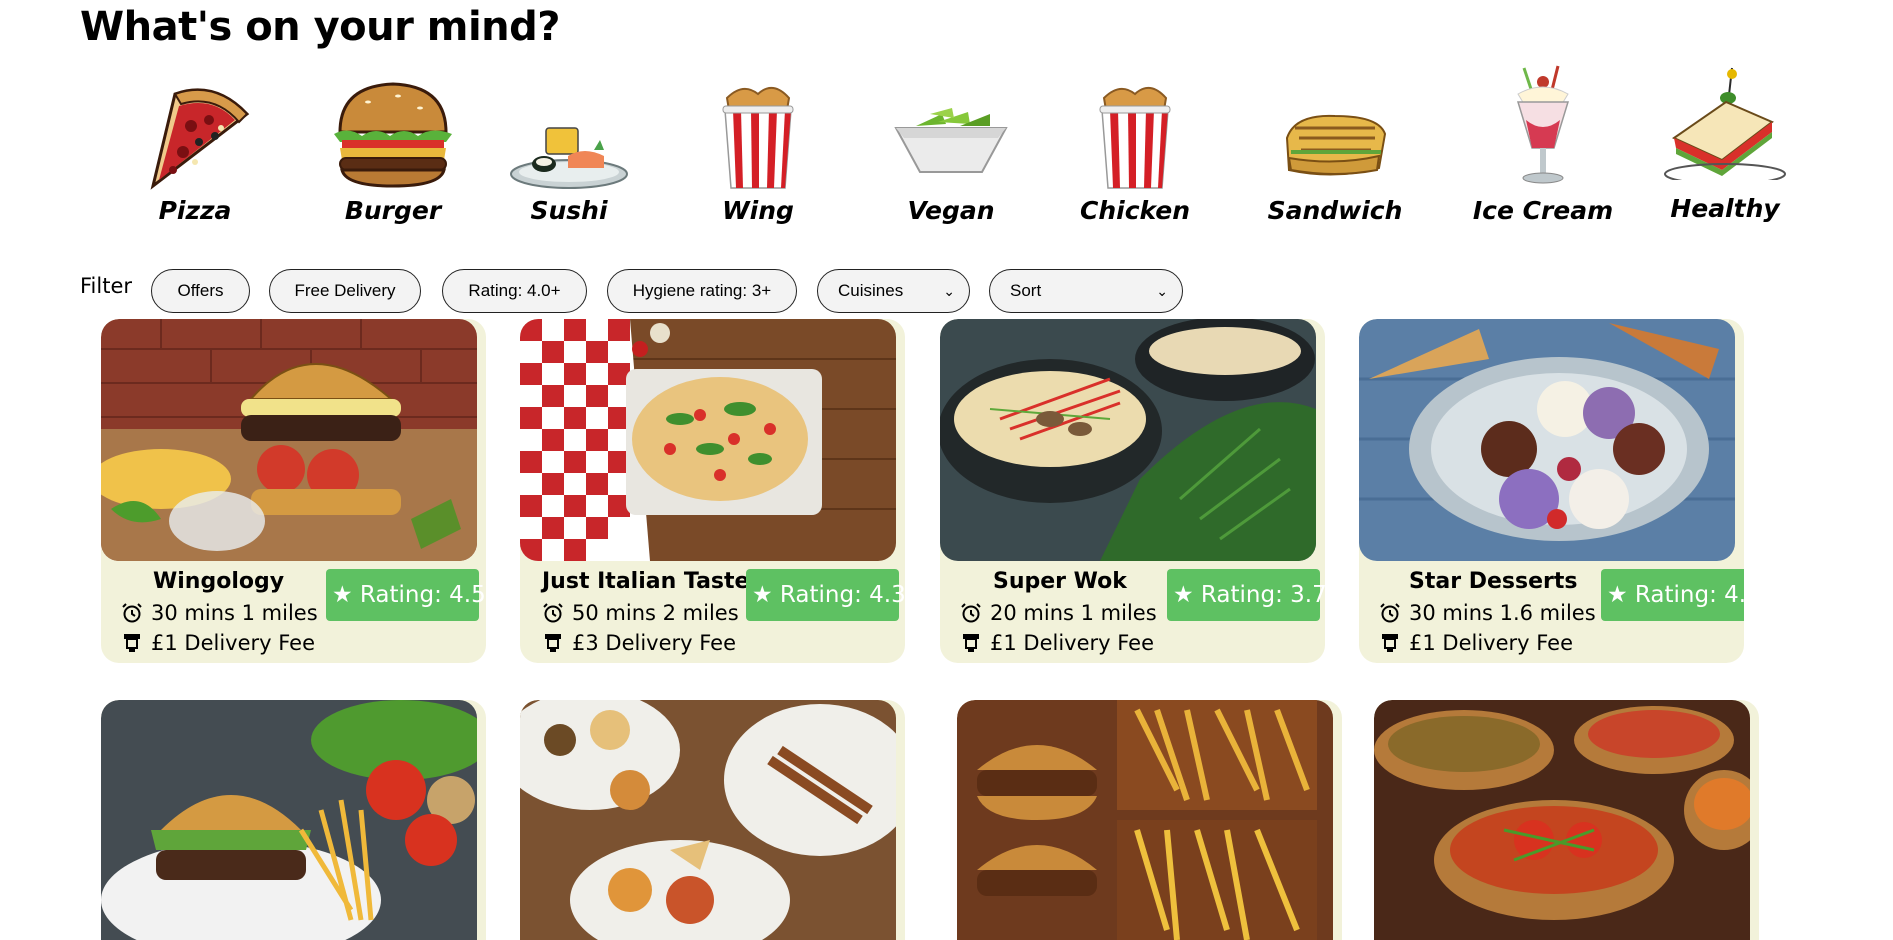  I want to click on restaurant-name: Just Italian Taste, so click(646, 581).